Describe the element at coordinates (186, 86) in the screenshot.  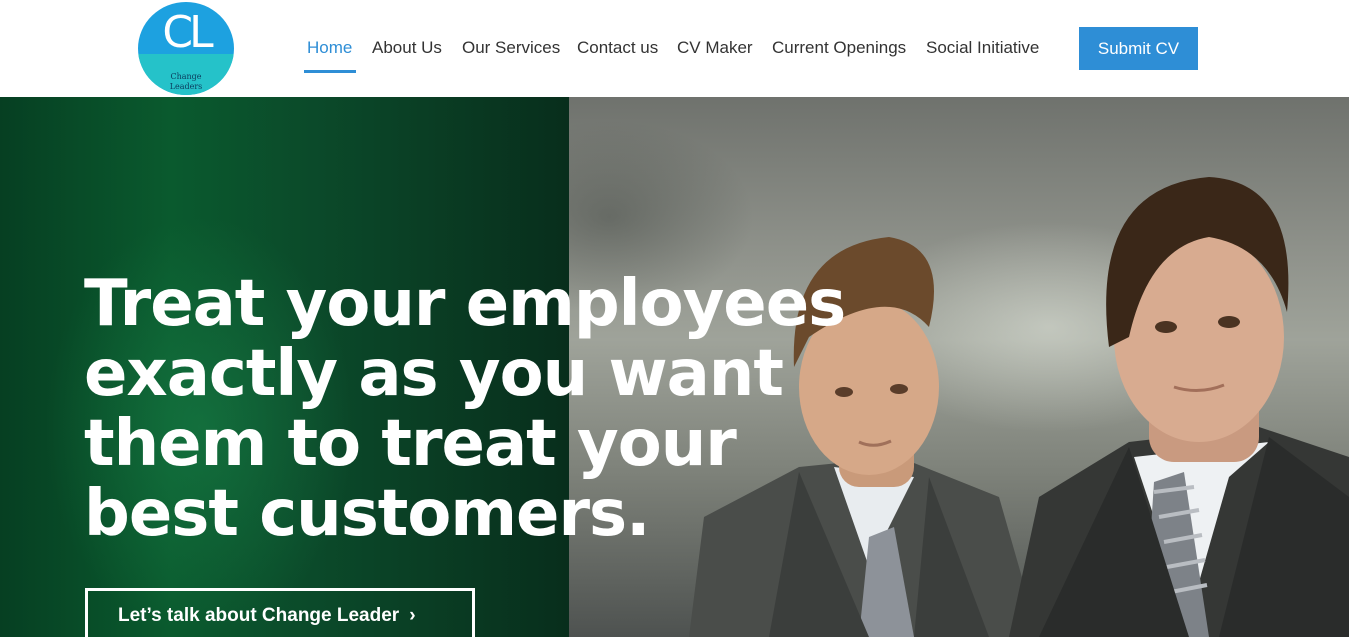
I see `logo-subtitle-line2: Leaders` at that location.